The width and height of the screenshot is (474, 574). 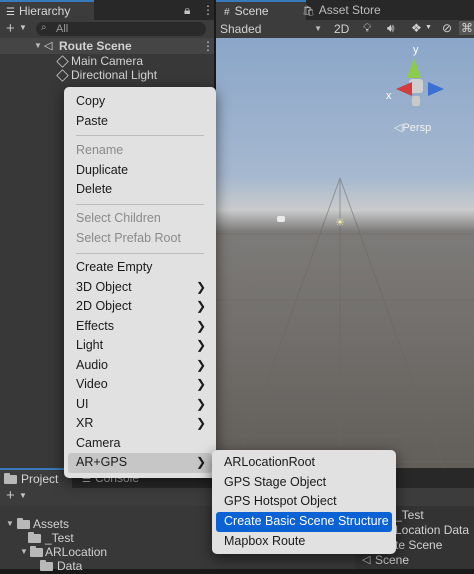 What do you see at coordinates (412, 127) in the screenshot?
I see `persp-label: ◁Persp` at bounding box center [412, 127].